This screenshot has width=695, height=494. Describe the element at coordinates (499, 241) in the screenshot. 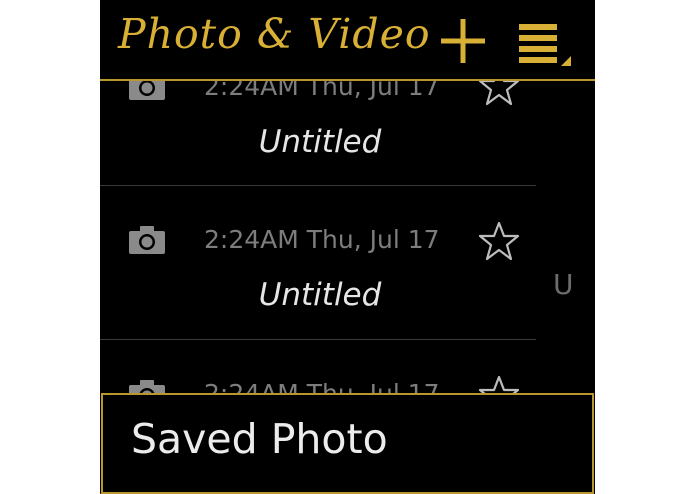

I see `star-icon` at that location.